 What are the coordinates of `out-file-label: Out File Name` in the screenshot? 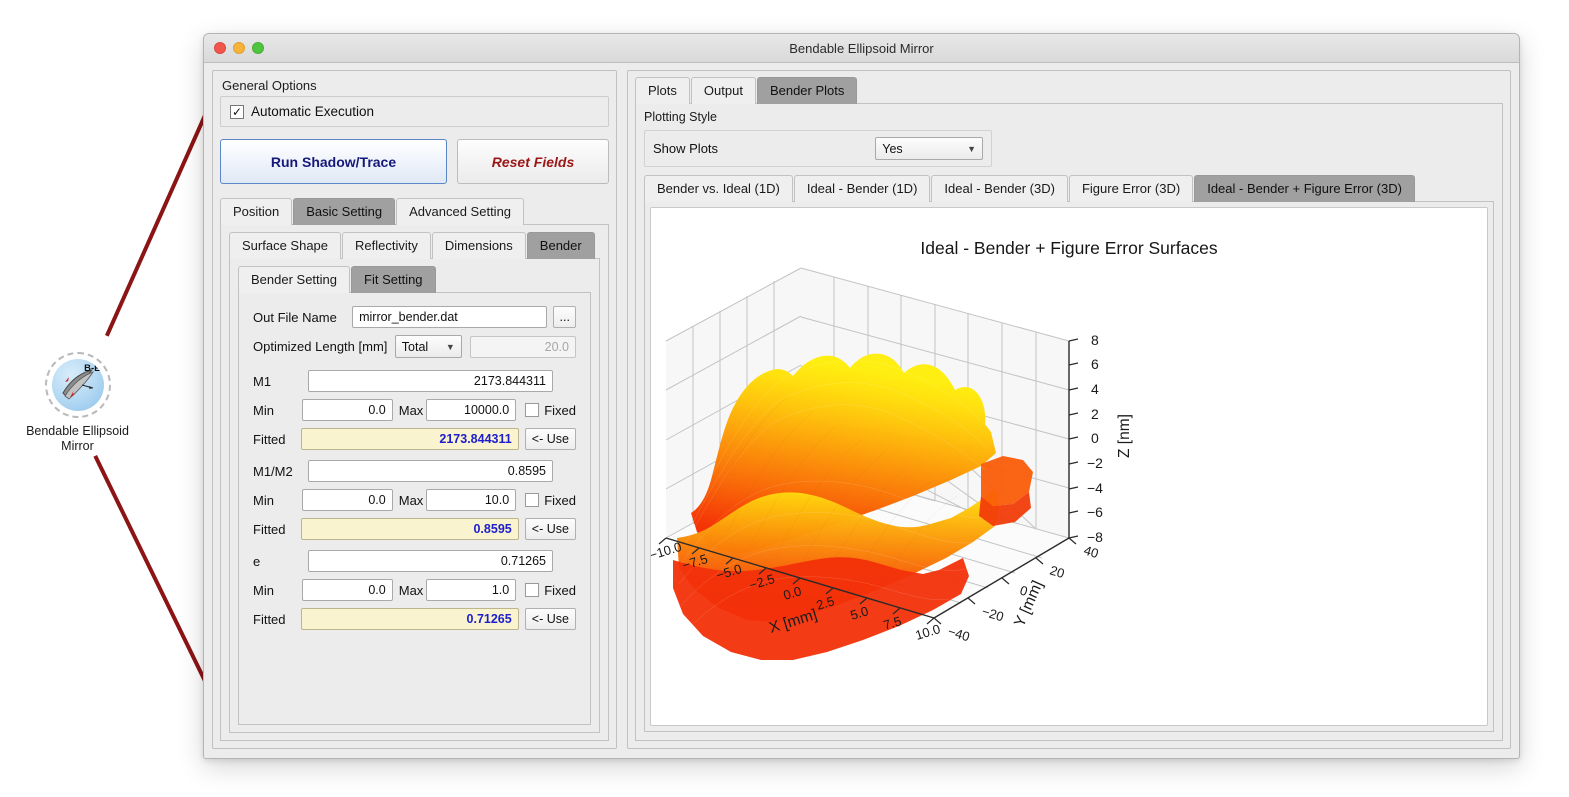 It's located at (295, 317).